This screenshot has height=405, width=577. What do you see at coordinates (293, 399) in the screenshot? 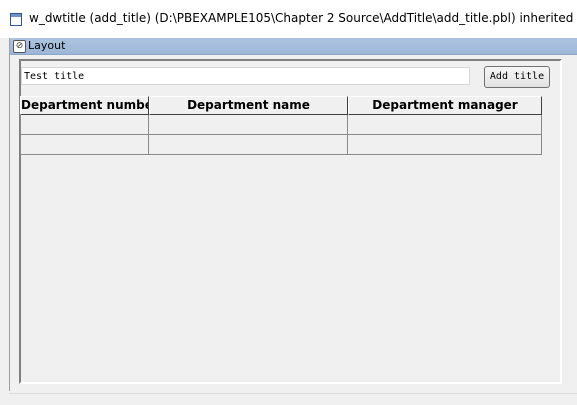
I see `bottom-strip` at bounding box center [293, 399].